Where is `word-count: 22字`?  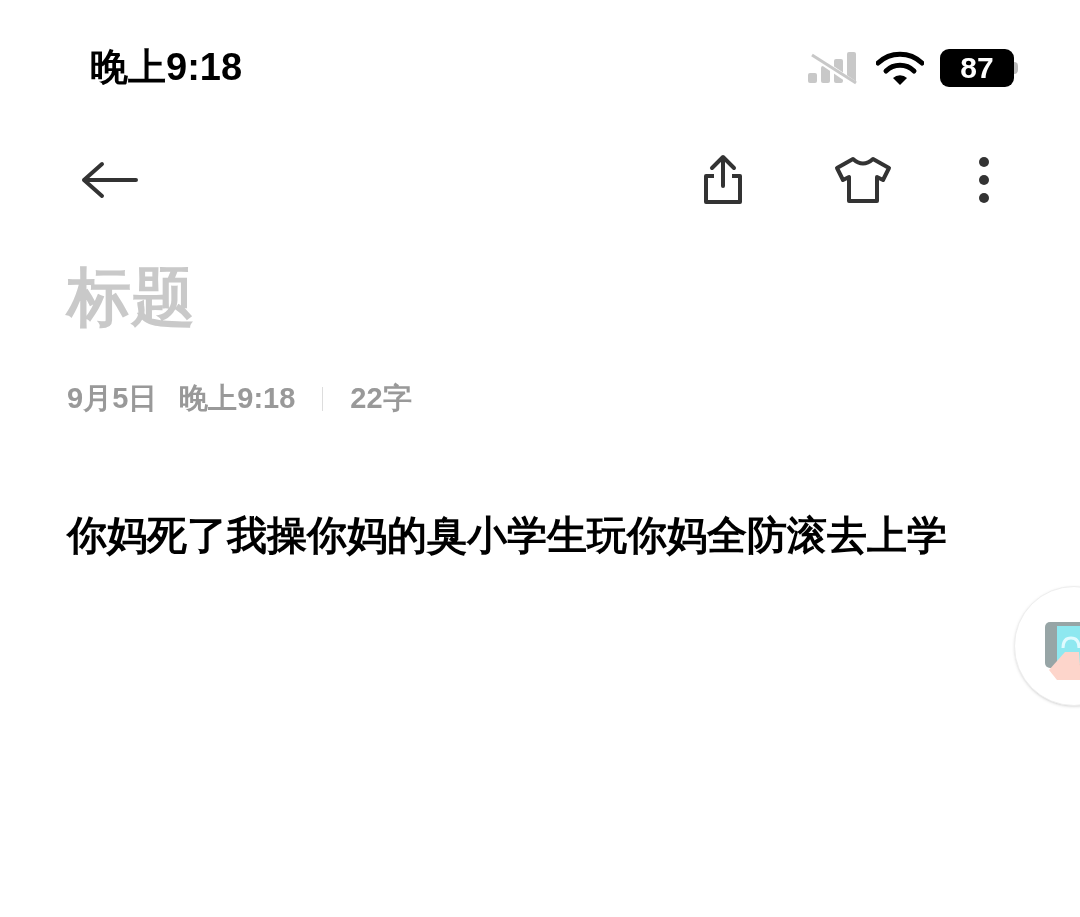
word-count: 22字 is located at coordinates (381, 398).